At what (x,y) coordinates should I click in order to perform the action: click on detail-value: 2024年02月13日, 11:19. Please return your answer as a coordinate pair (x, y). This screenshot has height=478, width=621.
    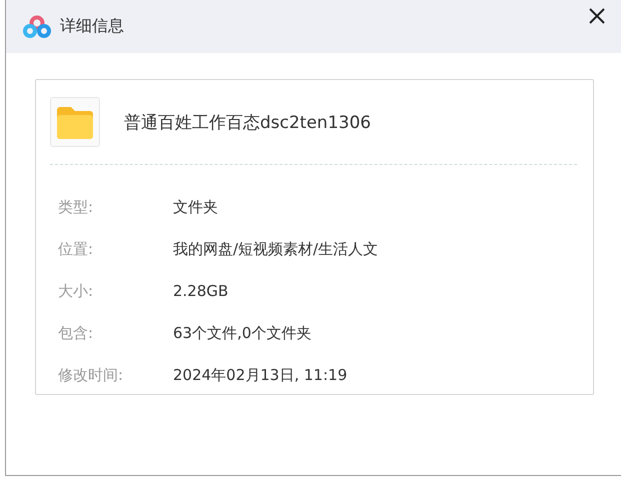
    Looking at the image, I should click on (260, 375).